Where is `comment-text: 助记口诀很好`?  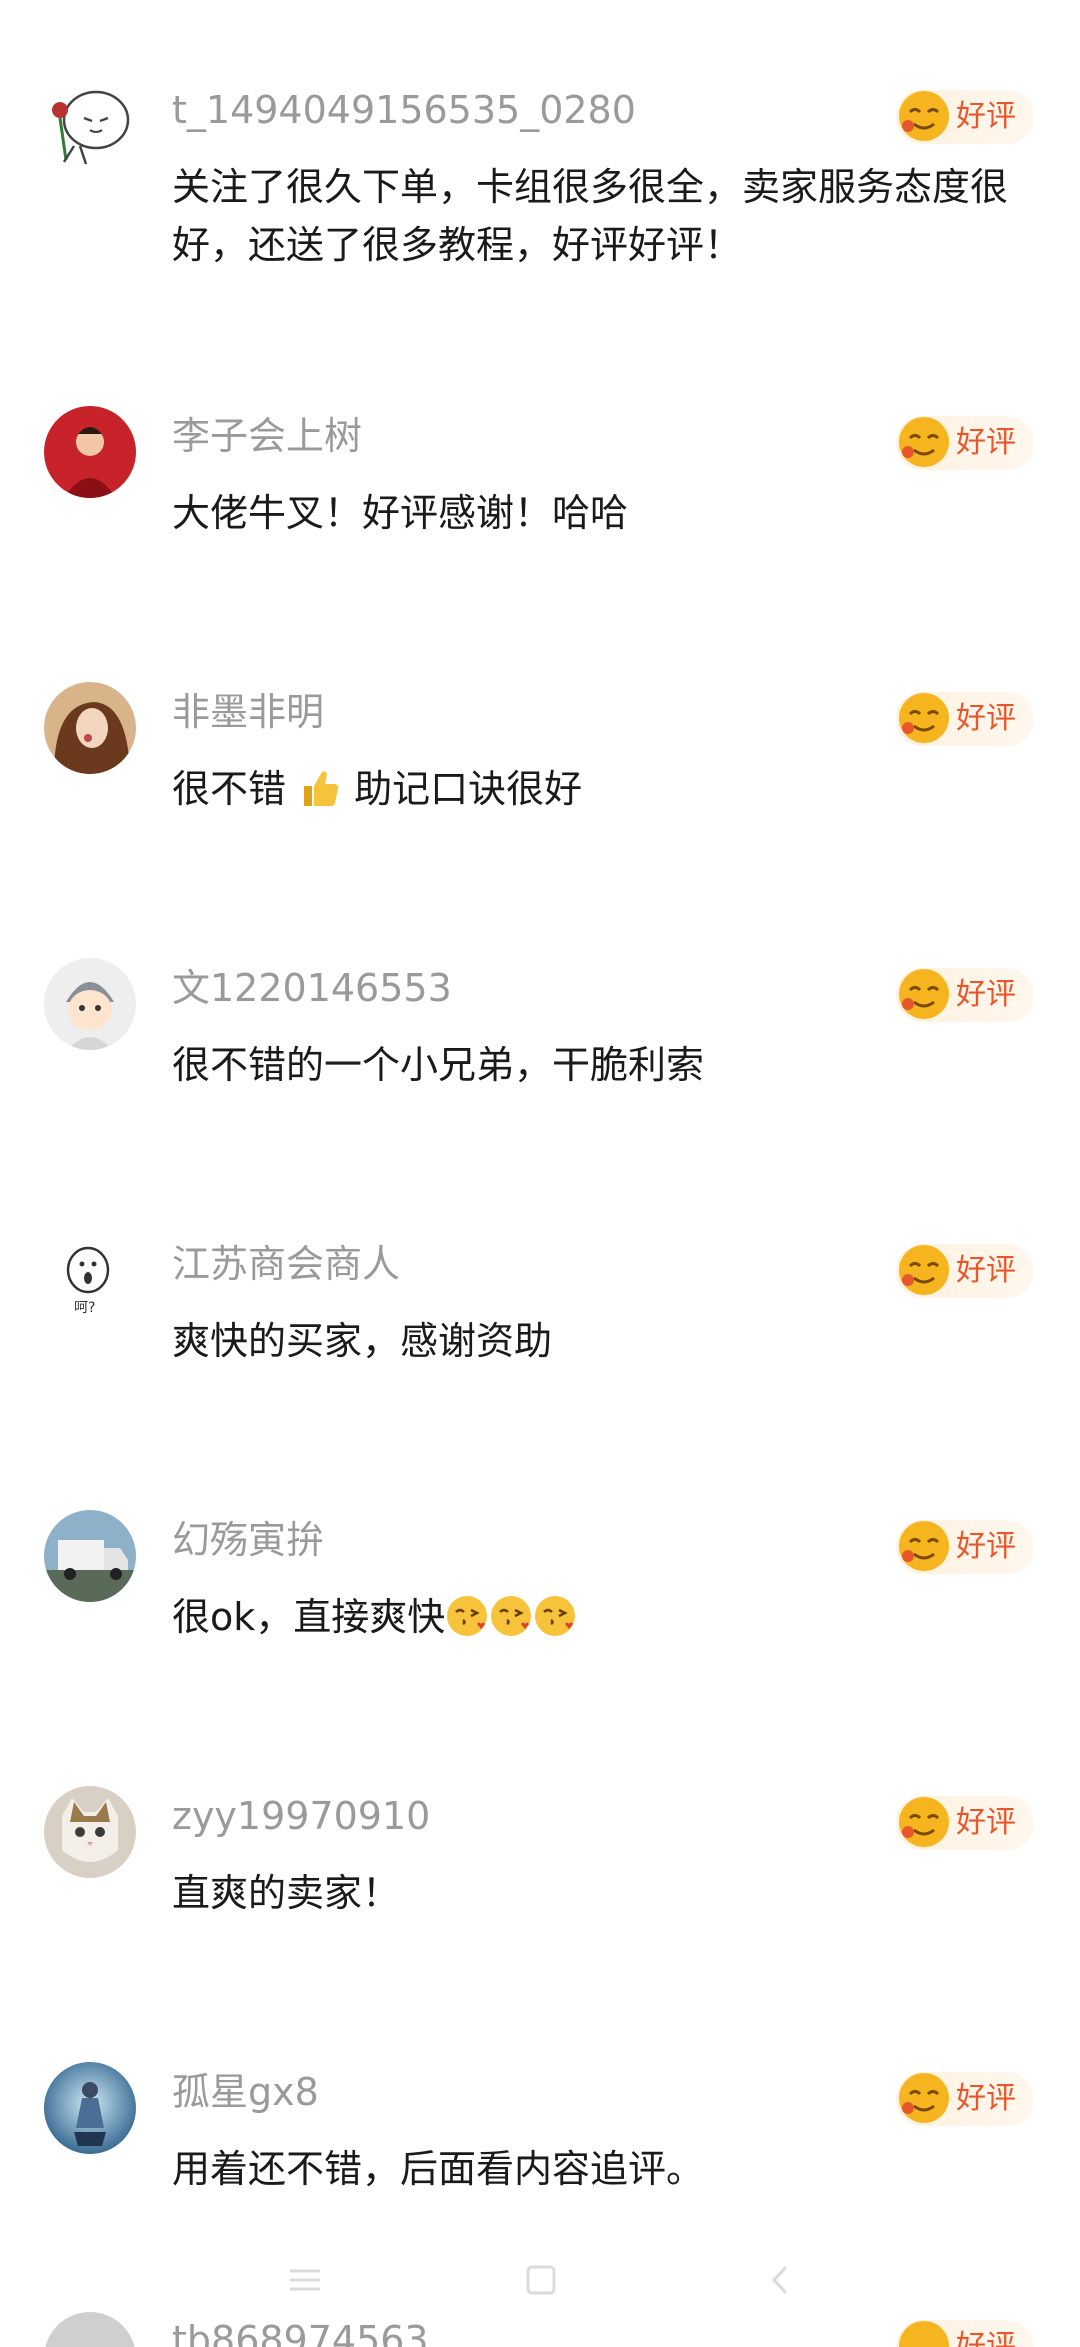 comment-text: 助记口诀很好 is located at coordinates (462, 789).